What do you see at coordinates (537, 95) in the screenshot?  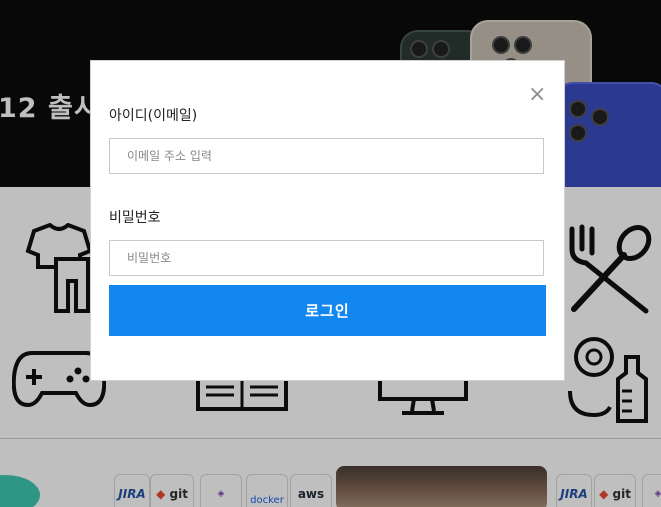 I see `close-icon: ×` at bounding box center [537, 95].